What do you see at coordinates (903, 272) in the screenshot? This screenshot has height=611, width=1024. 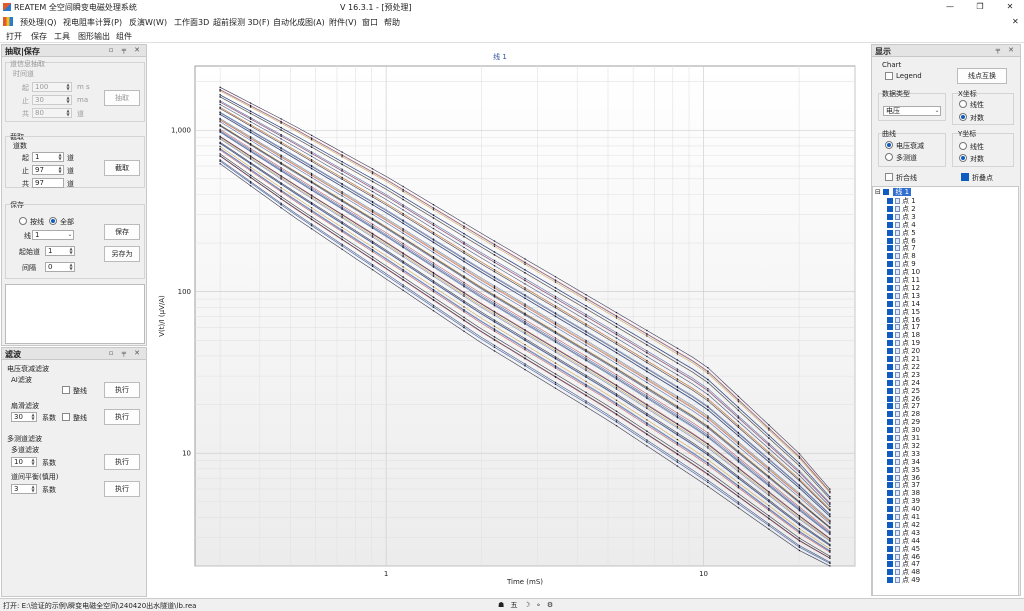 I see `tree-point-10: 点 10` at bounding box center [903, 272].